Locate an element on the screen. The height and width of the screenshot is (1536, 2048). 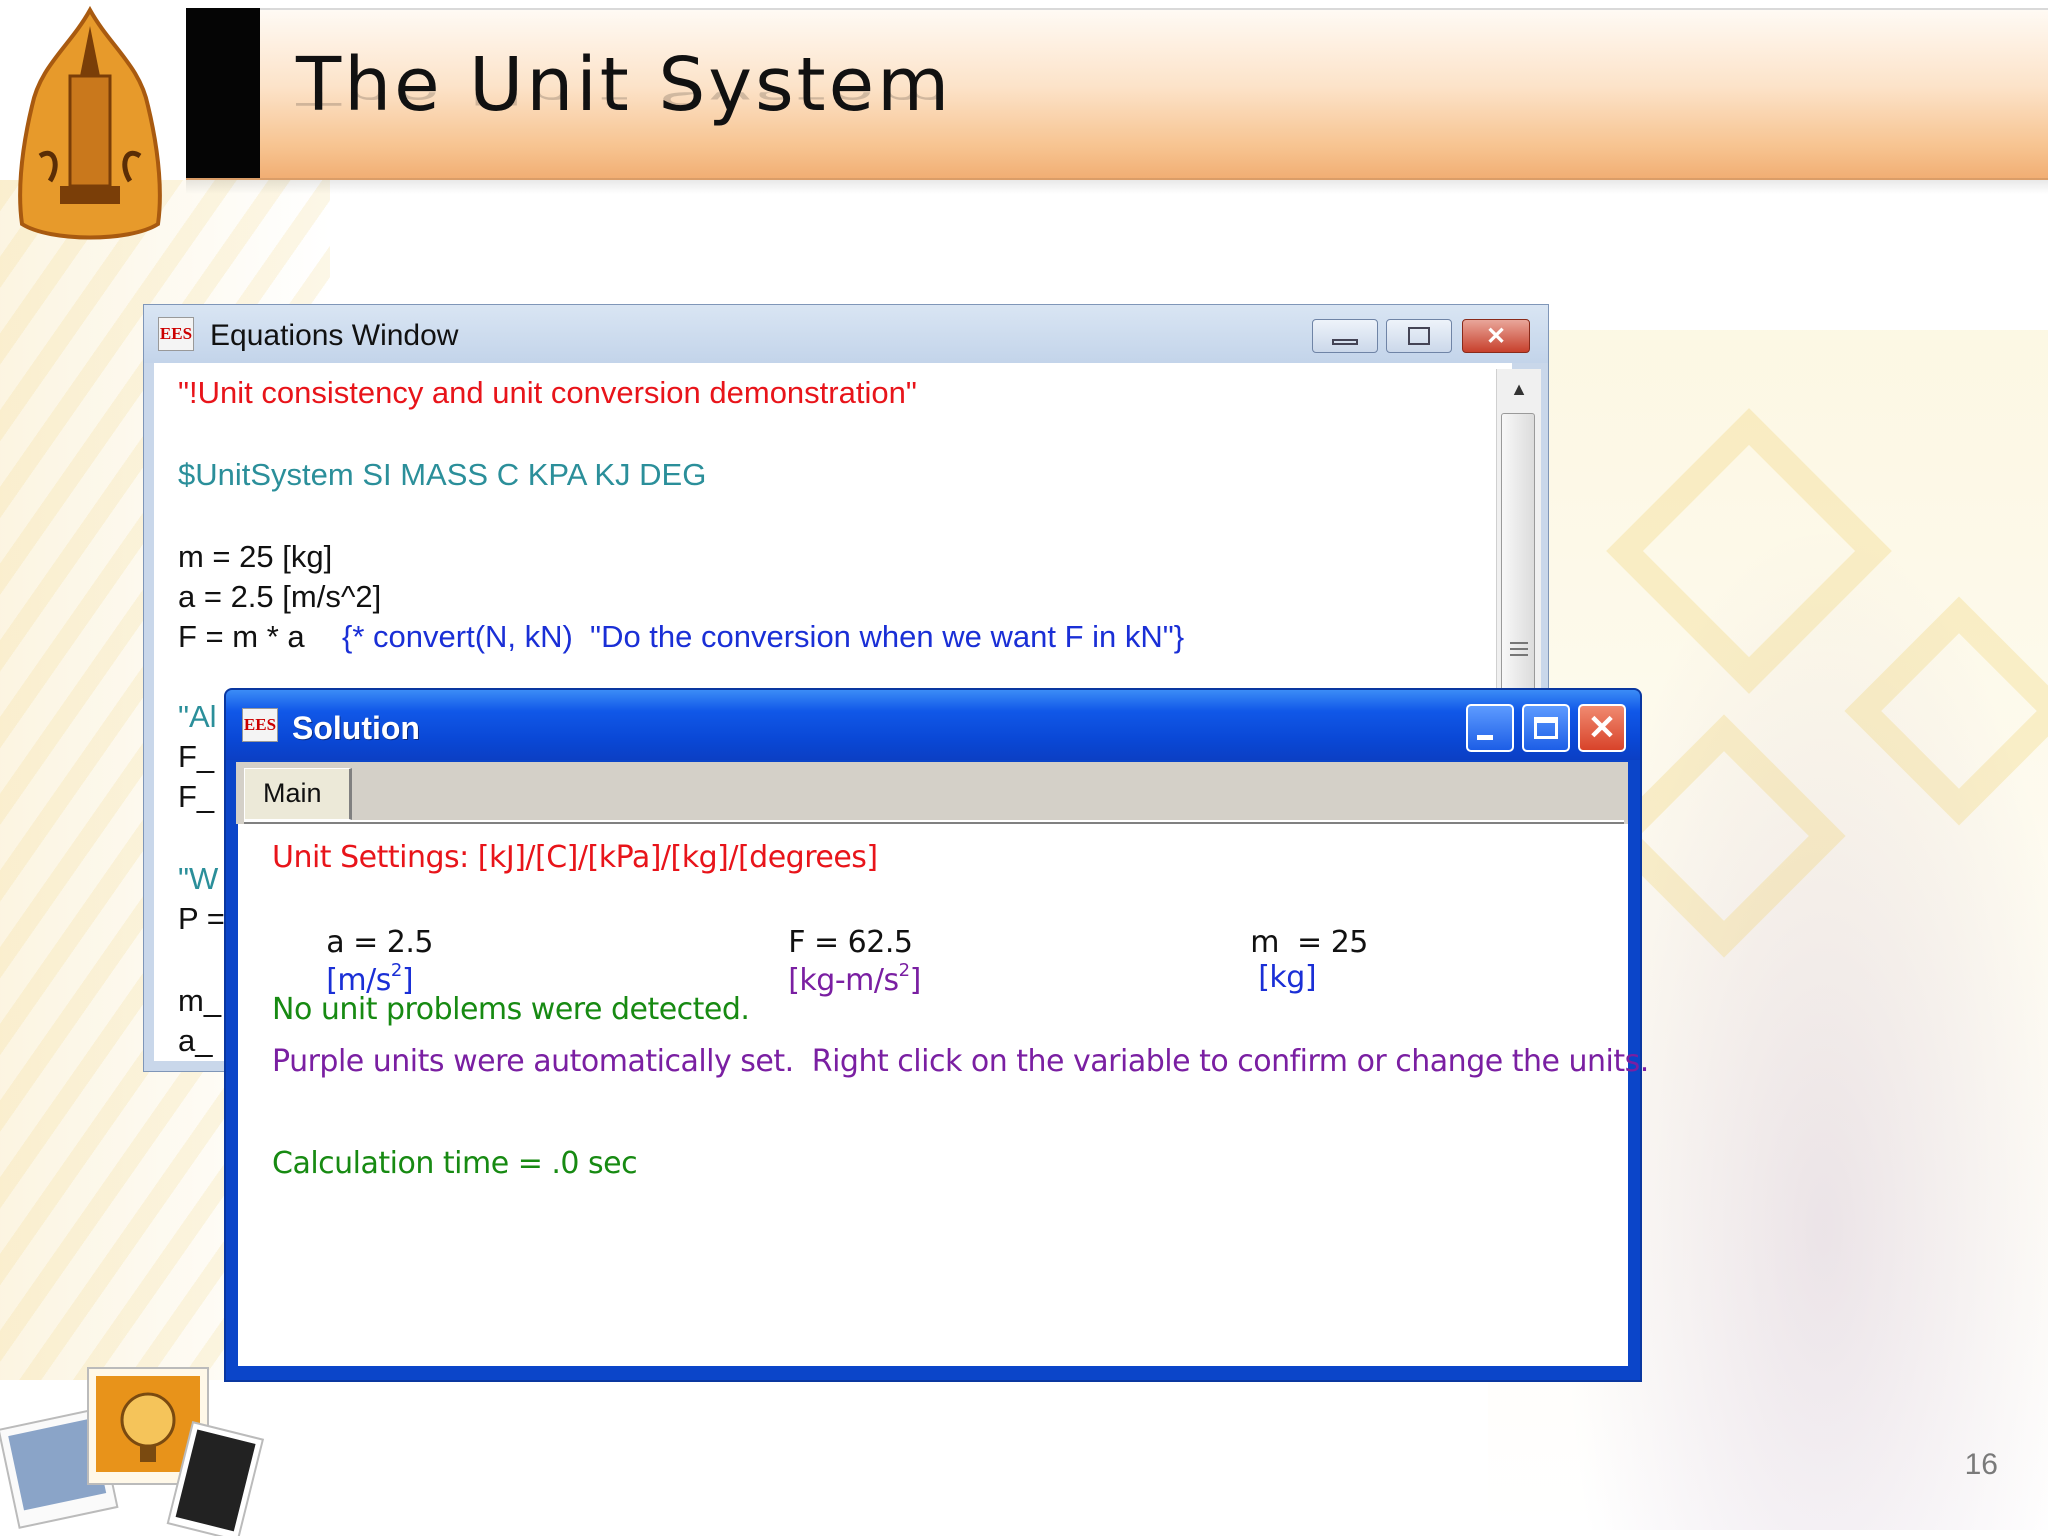
restore-icon is located at coordinates (1419, 336).